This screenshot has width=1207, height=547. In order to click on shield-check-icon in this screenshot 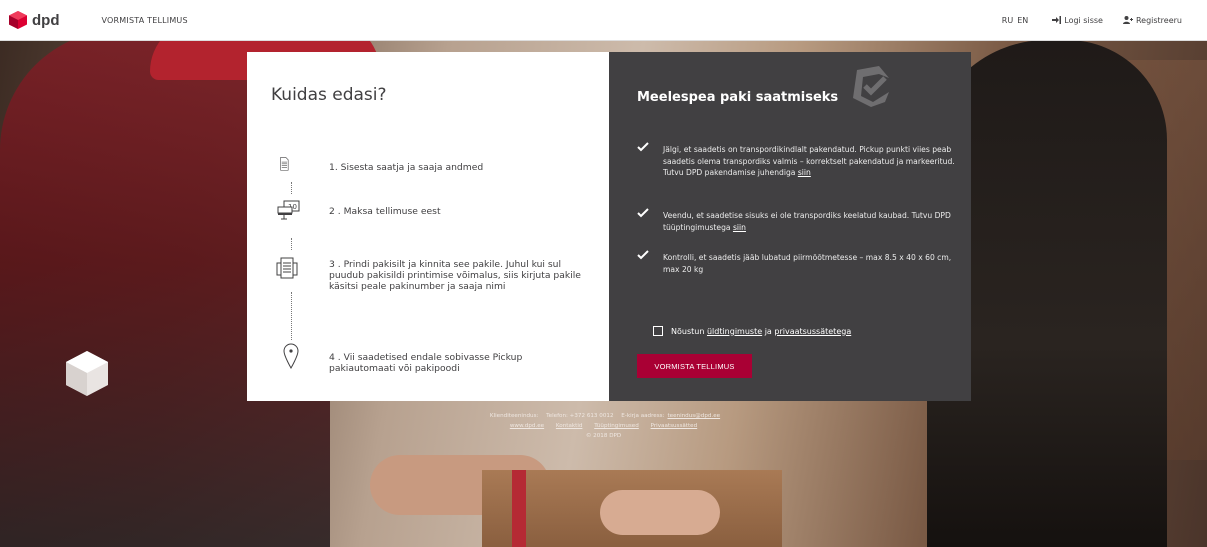, I will do `click(871, 86)`.